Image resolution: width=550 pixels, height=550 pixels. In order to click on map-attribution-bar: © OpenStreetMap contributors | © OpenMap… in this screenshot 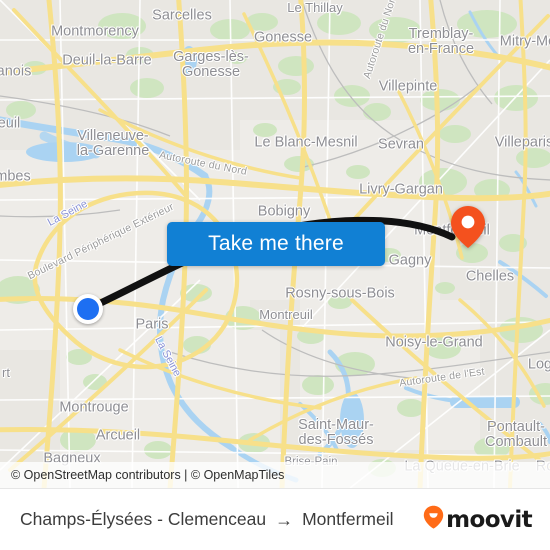, I will do `click(275, 475)`.